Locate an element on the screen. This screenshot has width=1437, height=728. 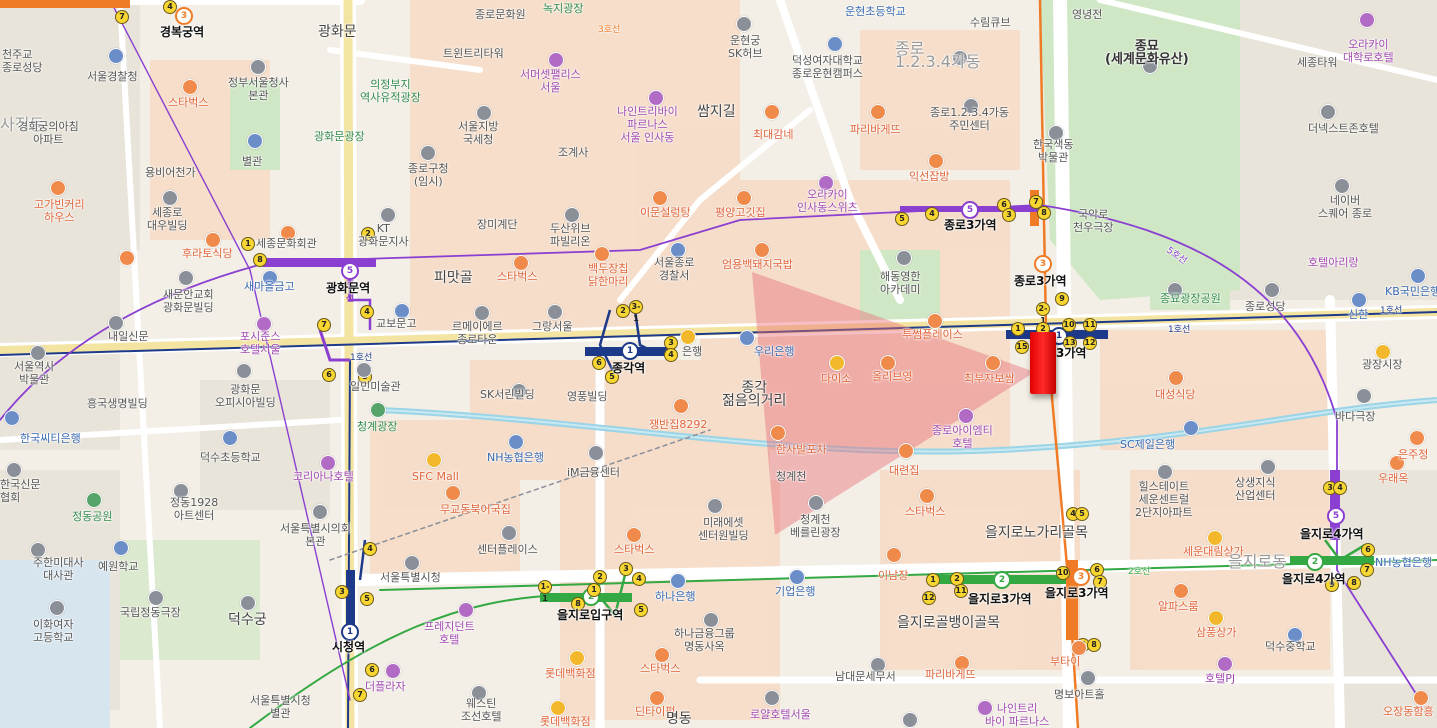
exit-badge: 5 is located at coordinates (367, 599).